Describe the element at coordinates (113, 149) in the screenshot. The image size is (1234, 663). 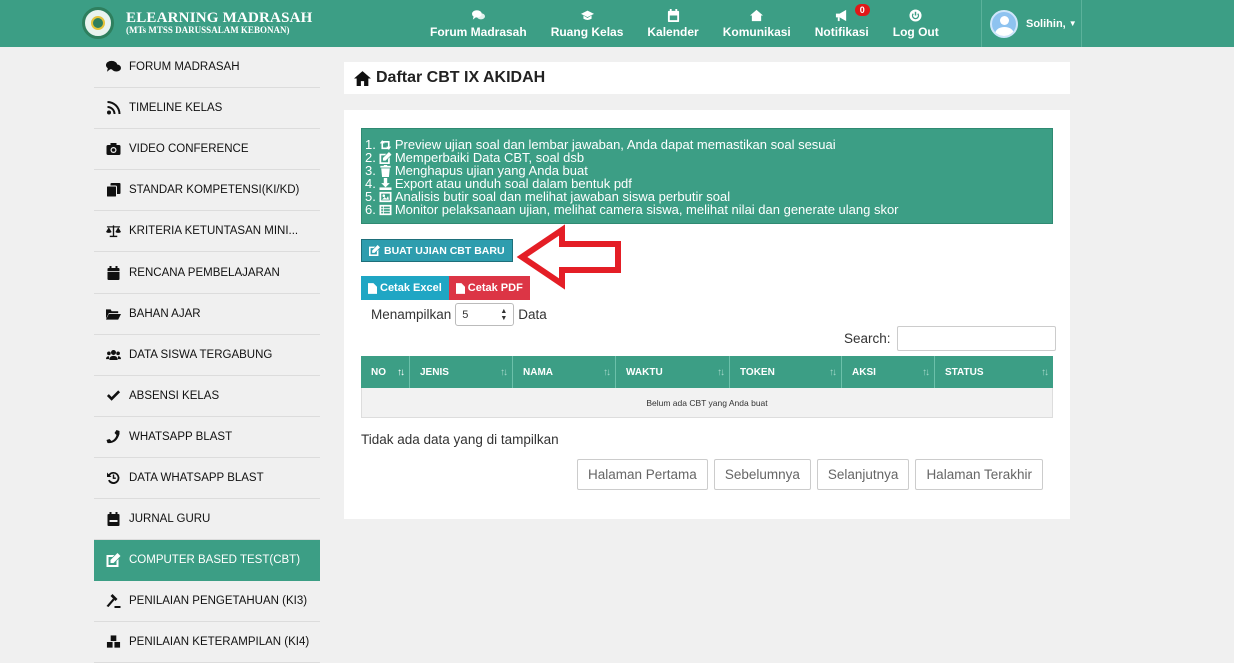
I see `camera-icon` at that location.